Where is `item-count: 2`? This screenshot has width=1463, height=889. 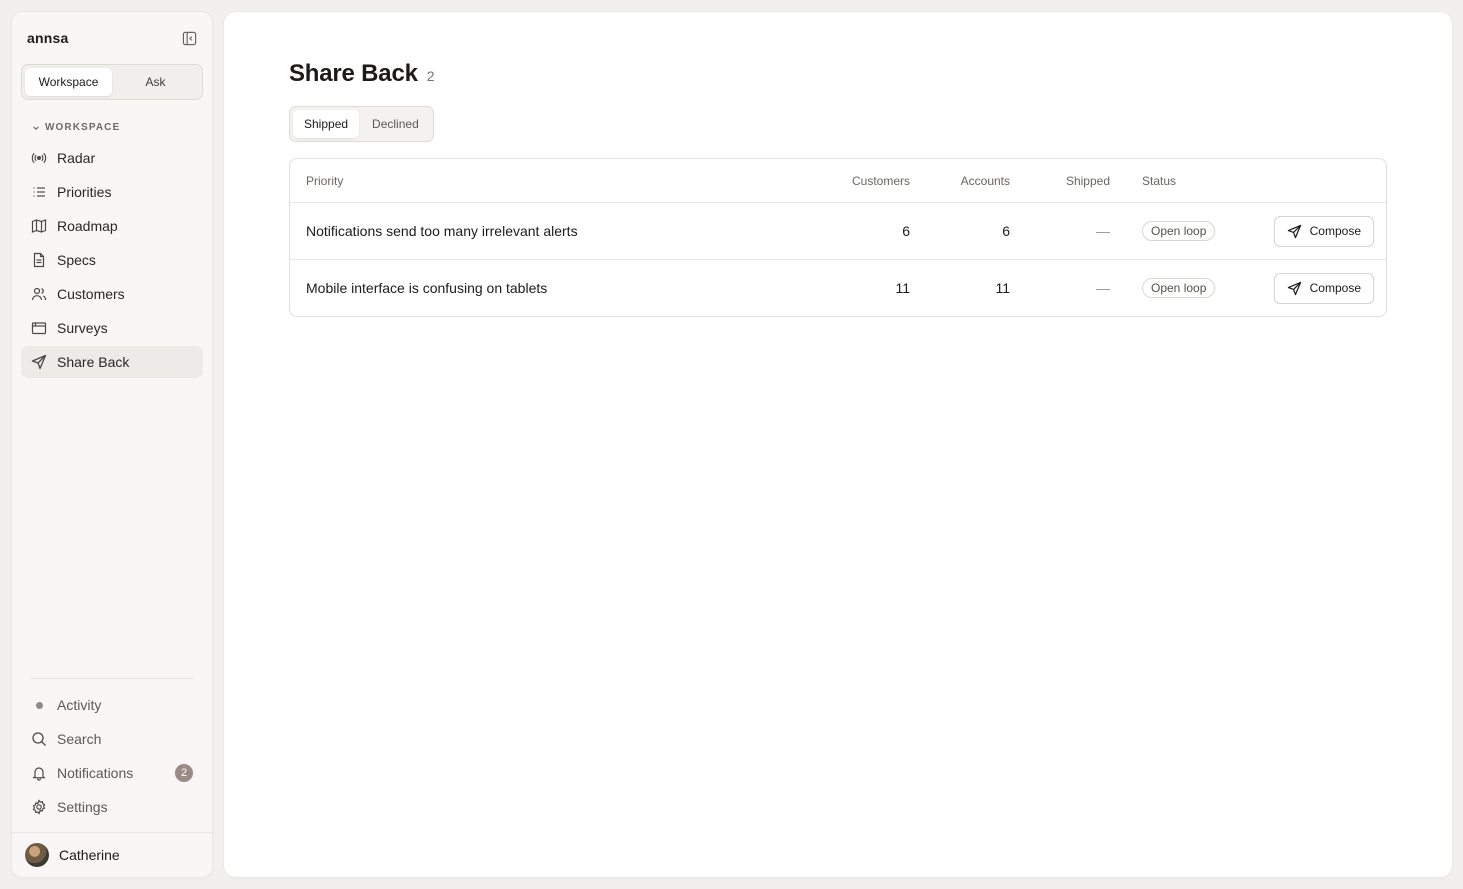 item-count: 2 is located at coordinates (430, 76).